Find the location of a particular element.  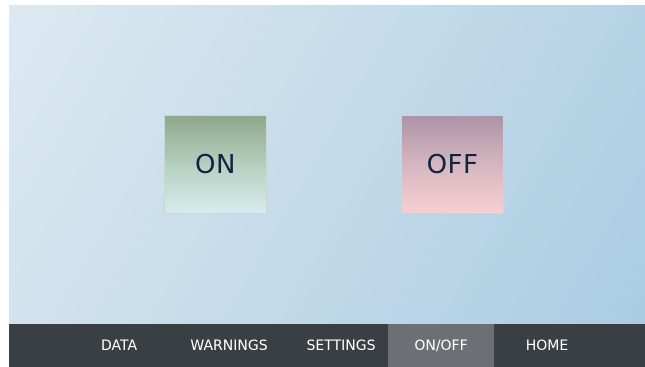

off-button-label: OFF is located at coordinates (452, 164).